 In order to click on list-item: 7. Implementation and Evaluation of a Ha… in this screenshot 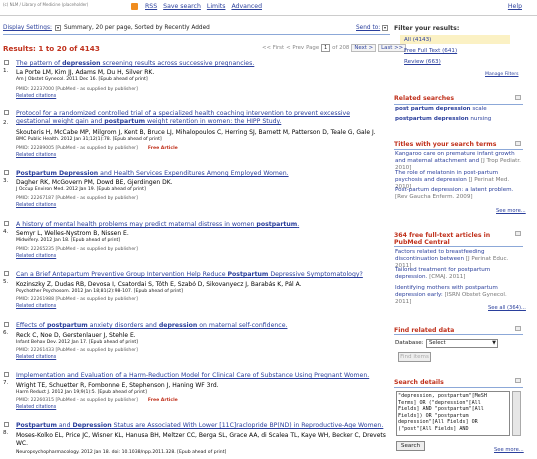, I will do `click(195, 394)`.